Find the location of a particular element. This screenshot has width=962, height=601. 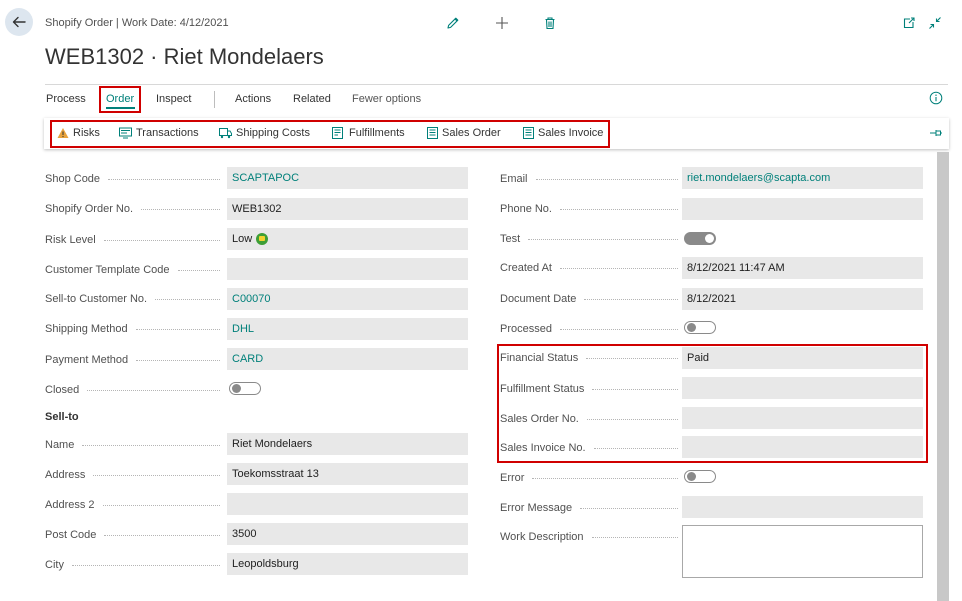

shop-code-label: Shop Code is located at coordinates (132, 179).